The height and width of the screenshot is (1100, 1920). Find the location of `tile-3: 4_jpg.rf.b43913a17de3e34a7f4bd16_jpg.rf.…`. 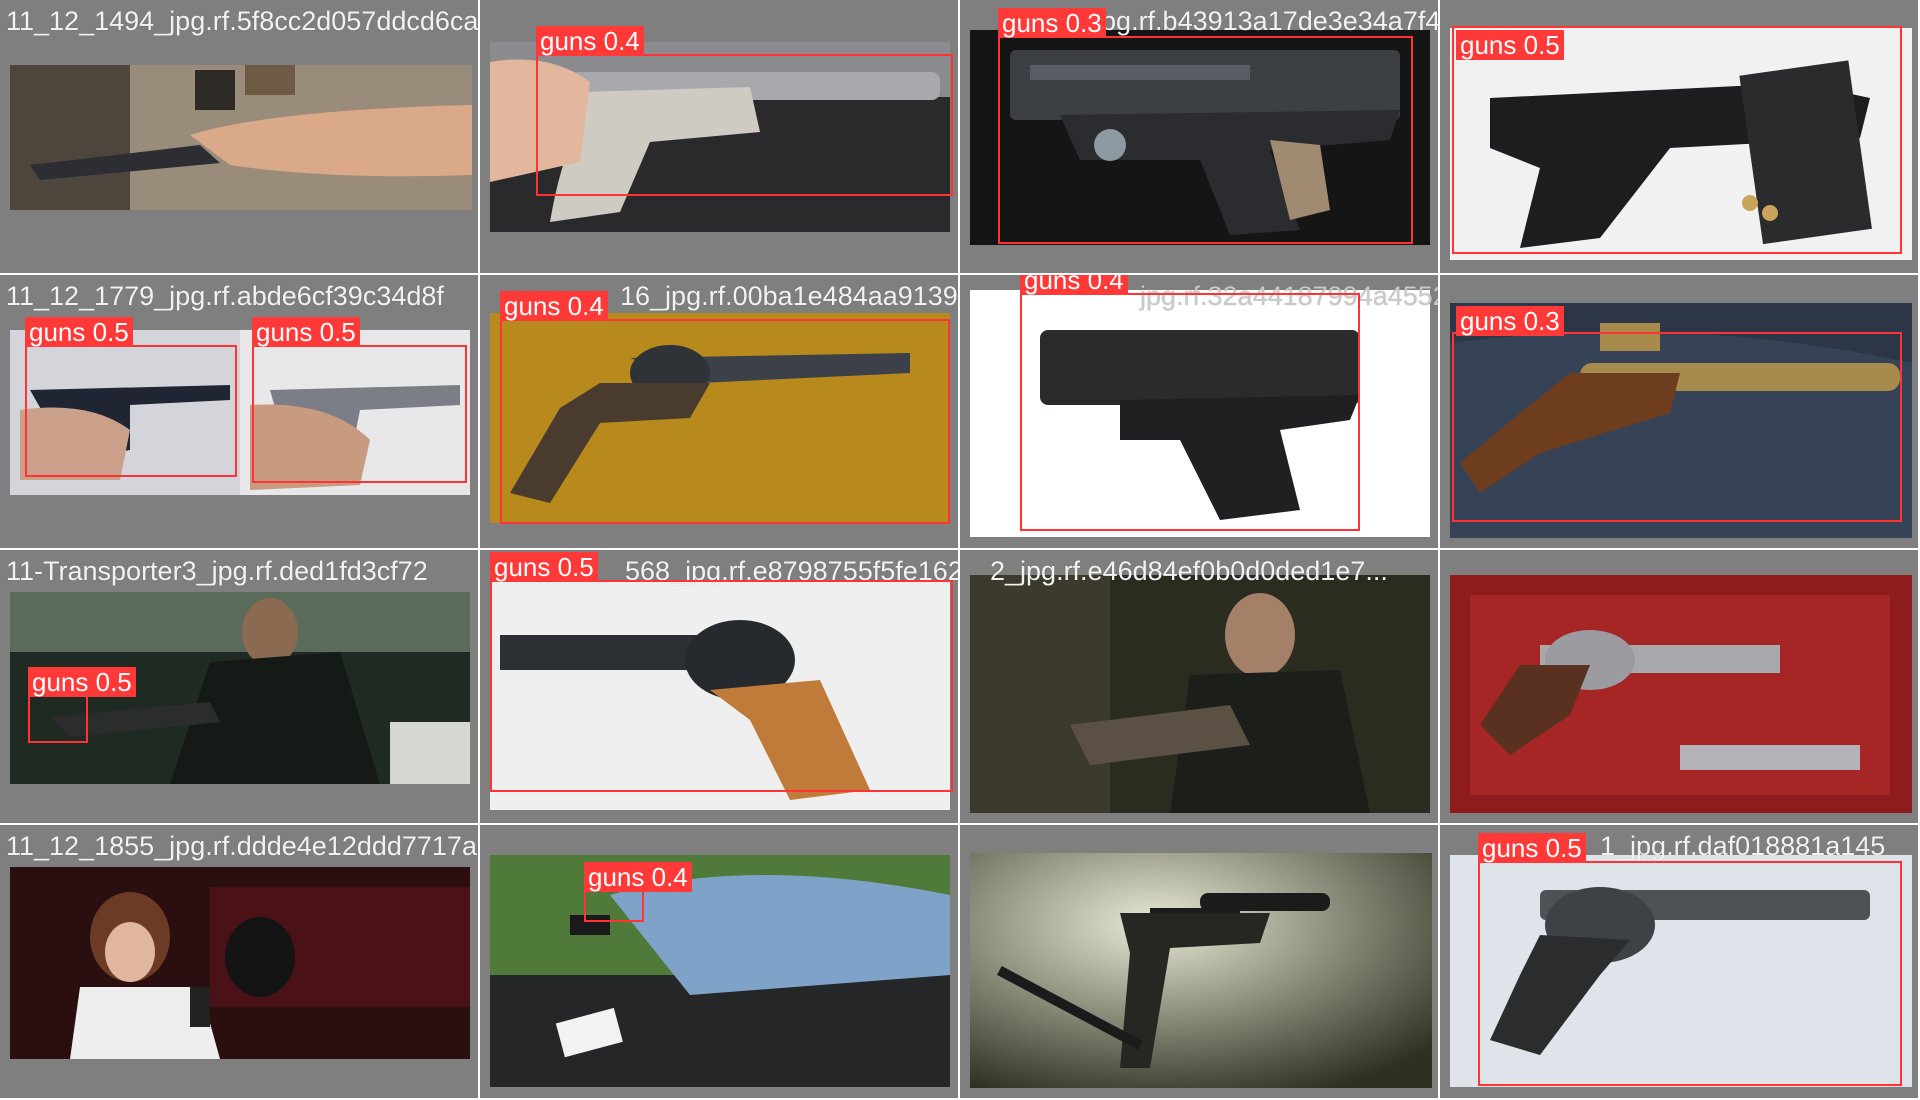

tile-3: 4_jpg.rf.b43913a17de3e34a7f4bd16_jpg.rf.… is located at coordinates (1200, 137).